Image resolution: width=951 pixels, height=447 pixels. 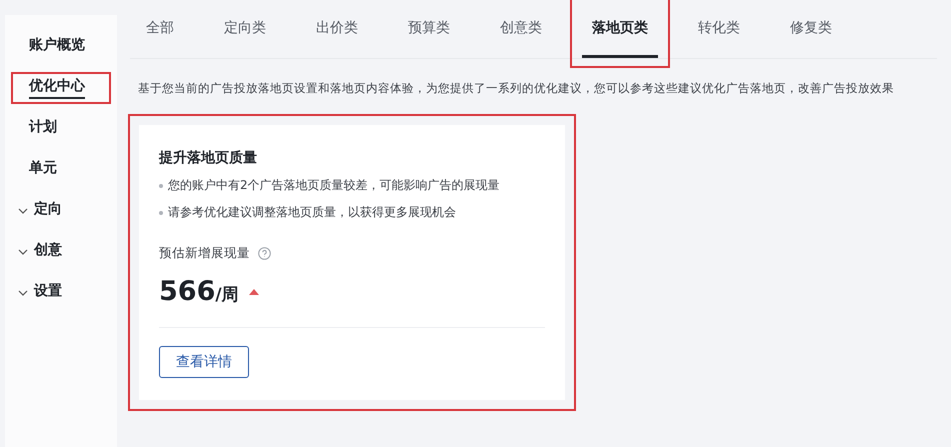 I want to click on bullet-text: 请参考优化建议调整落地页质量，以获得更多展现机会, so click(x=312, y=212).